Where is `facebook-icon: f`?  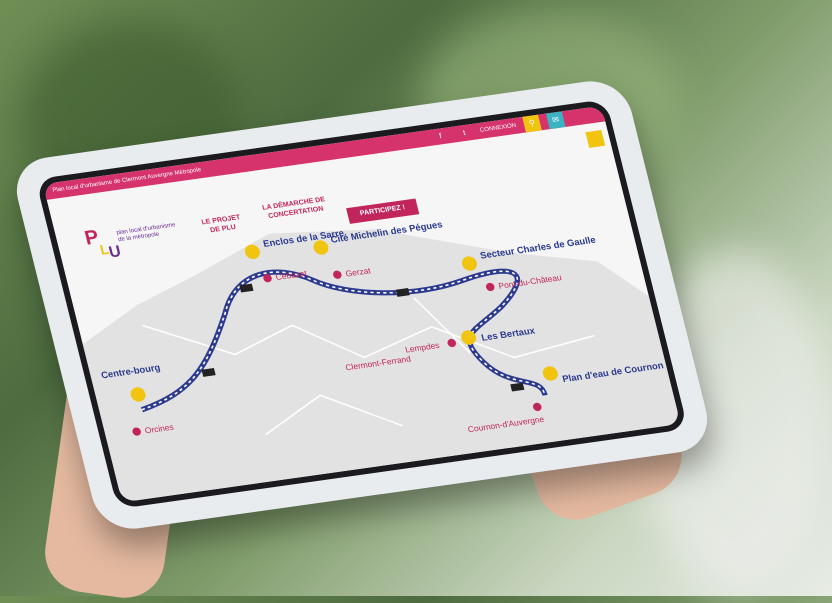
facebook-icon: f is located at coordinates (441, 137).